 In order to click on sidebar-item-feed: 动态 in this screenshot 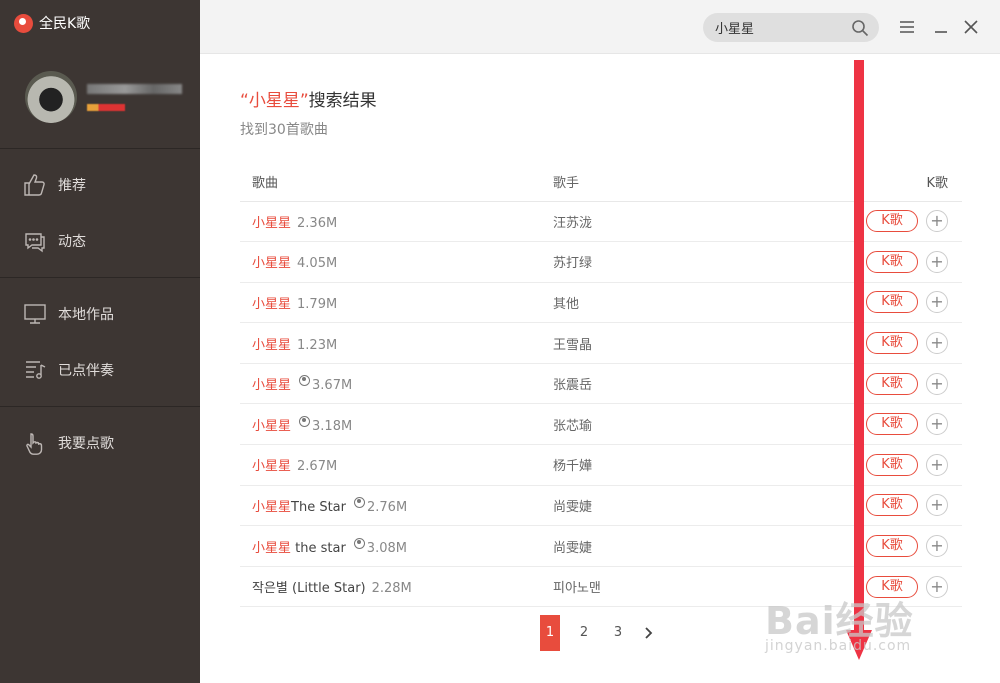, I will do `click(100, 241)`.